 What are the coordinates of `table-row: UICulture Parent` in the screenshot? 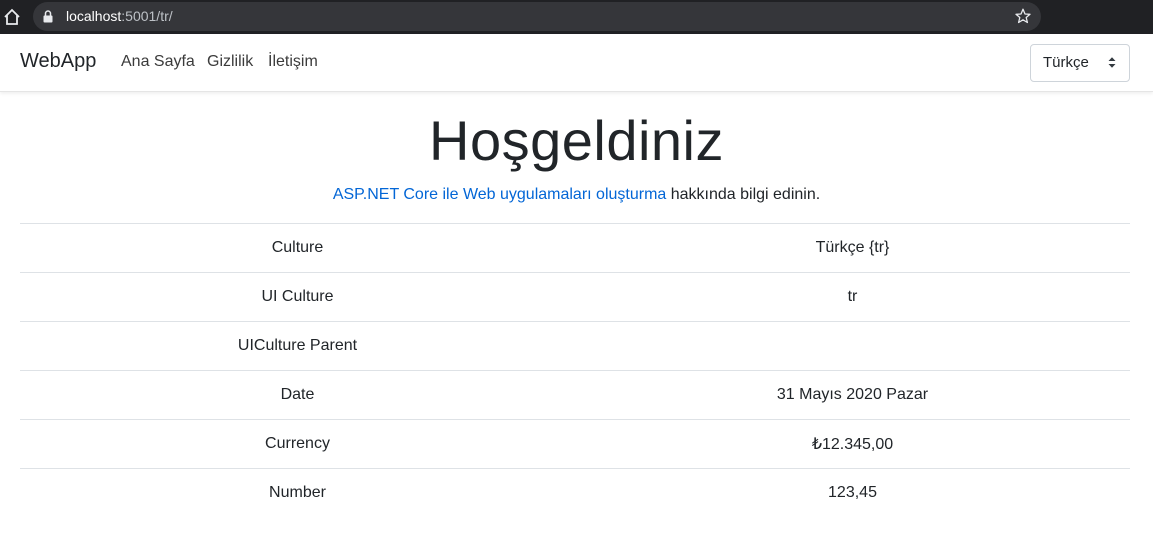 It's located at (575, 346).